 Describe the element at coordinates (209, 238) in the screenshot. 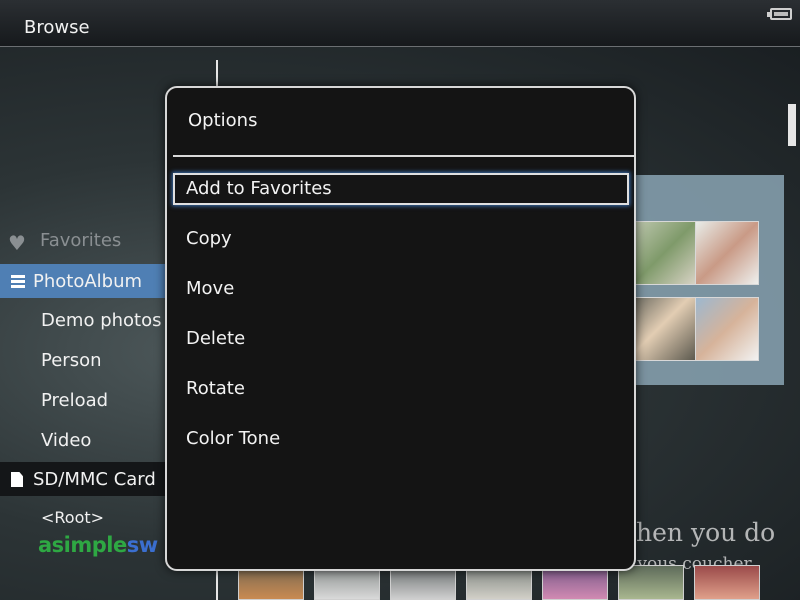

I see `option-label: Copy` at that location.